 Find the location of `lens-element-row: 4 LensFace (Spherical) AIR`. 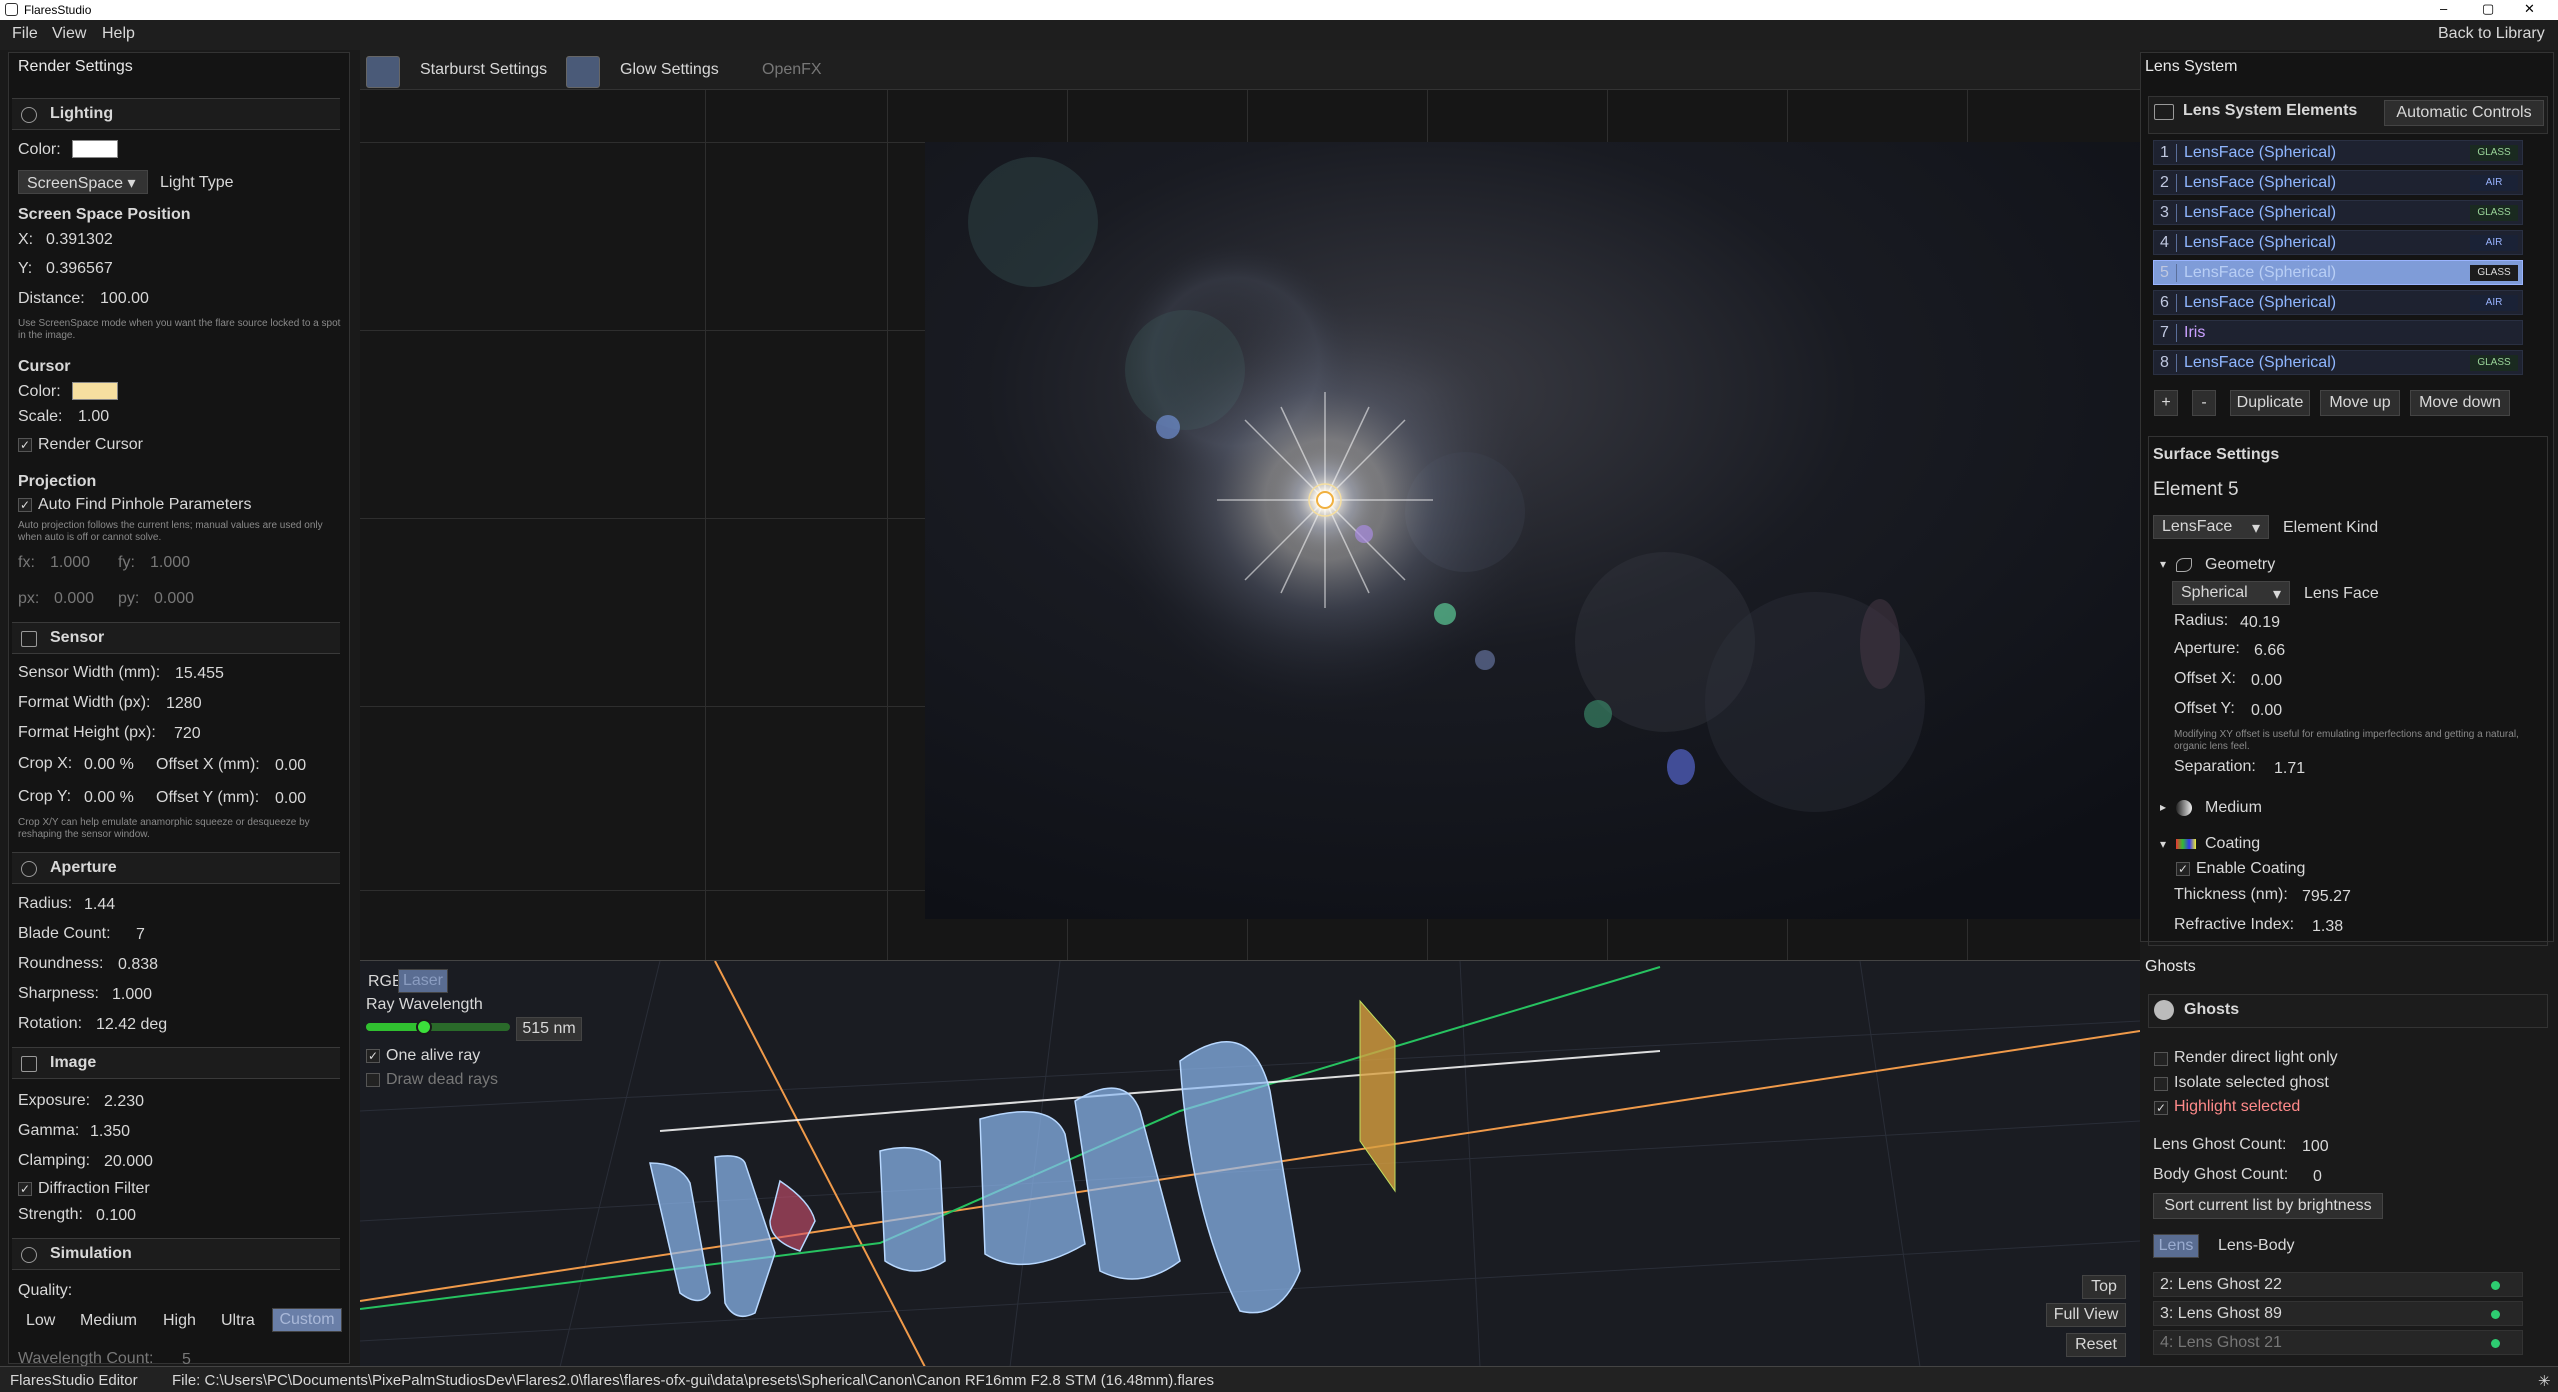

lens-element-row: 4 LensFace (Spherical) AIR is located at coordinates (2338, 242).